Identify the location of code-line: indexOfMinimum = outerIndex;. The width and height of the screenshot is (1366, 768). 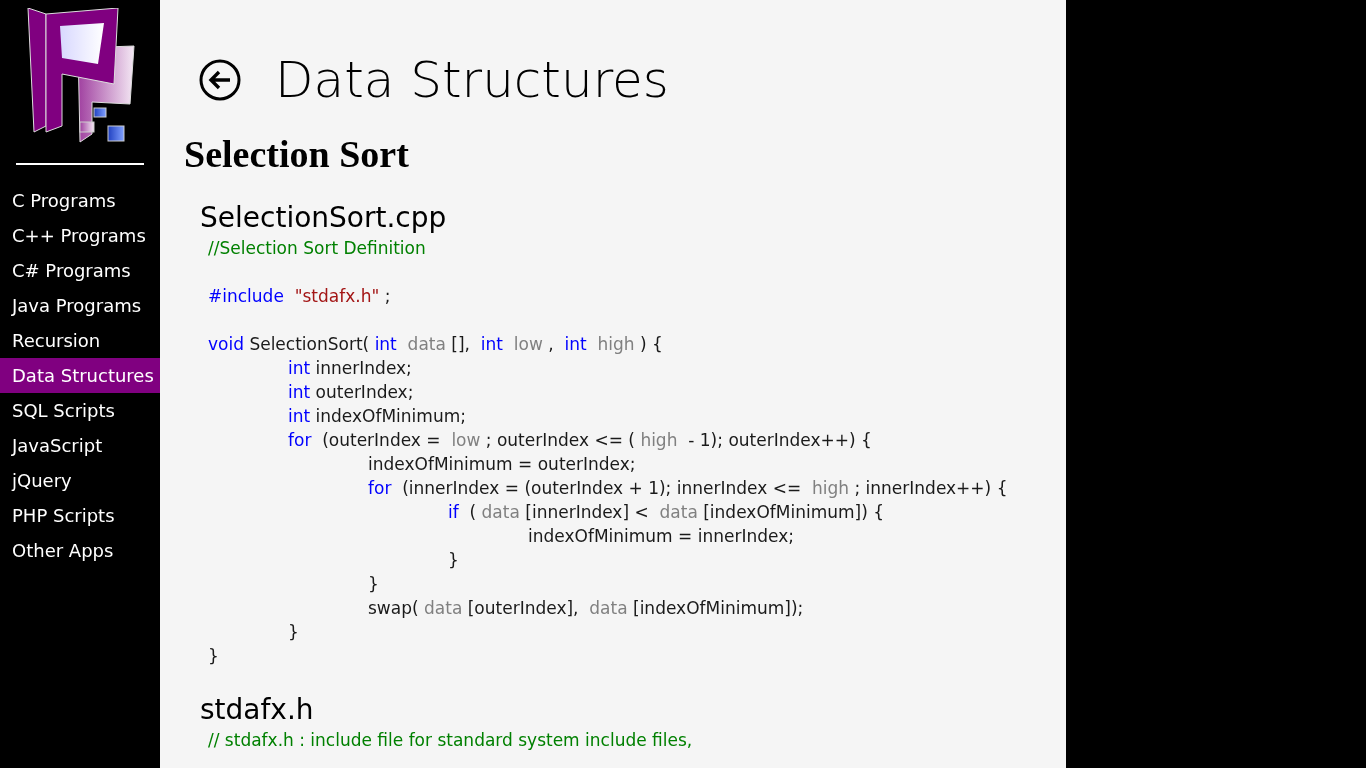
(502, 464).